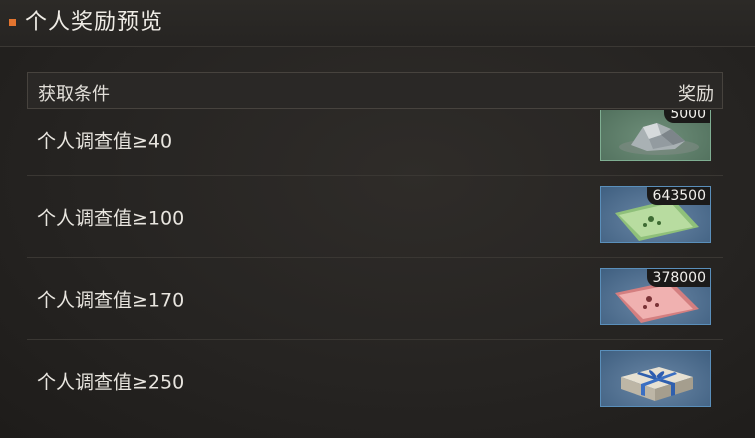 This screenshot has height=438, width=755. I want to click on column-header-reward: 奖励, so click(696, 94).